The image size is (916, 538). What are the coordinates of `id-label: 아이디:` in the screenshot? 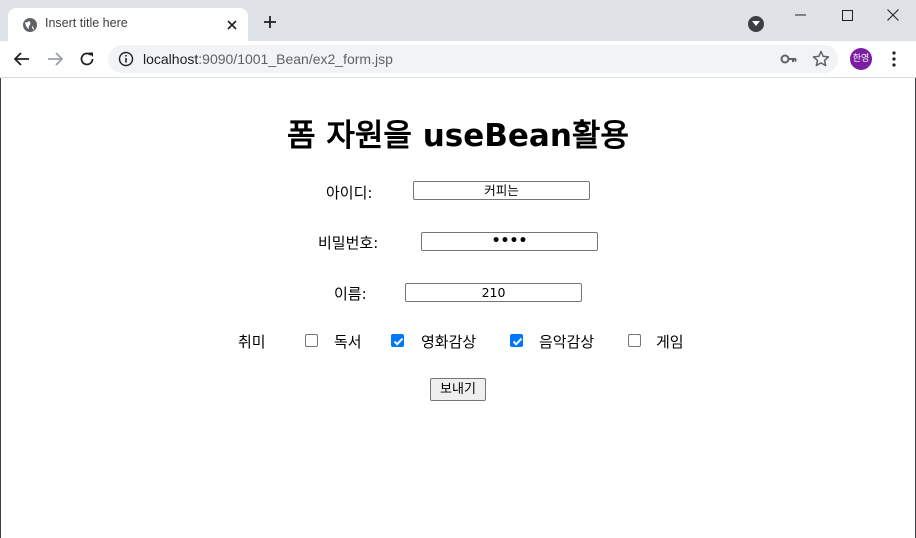 It's located at (349, 193).